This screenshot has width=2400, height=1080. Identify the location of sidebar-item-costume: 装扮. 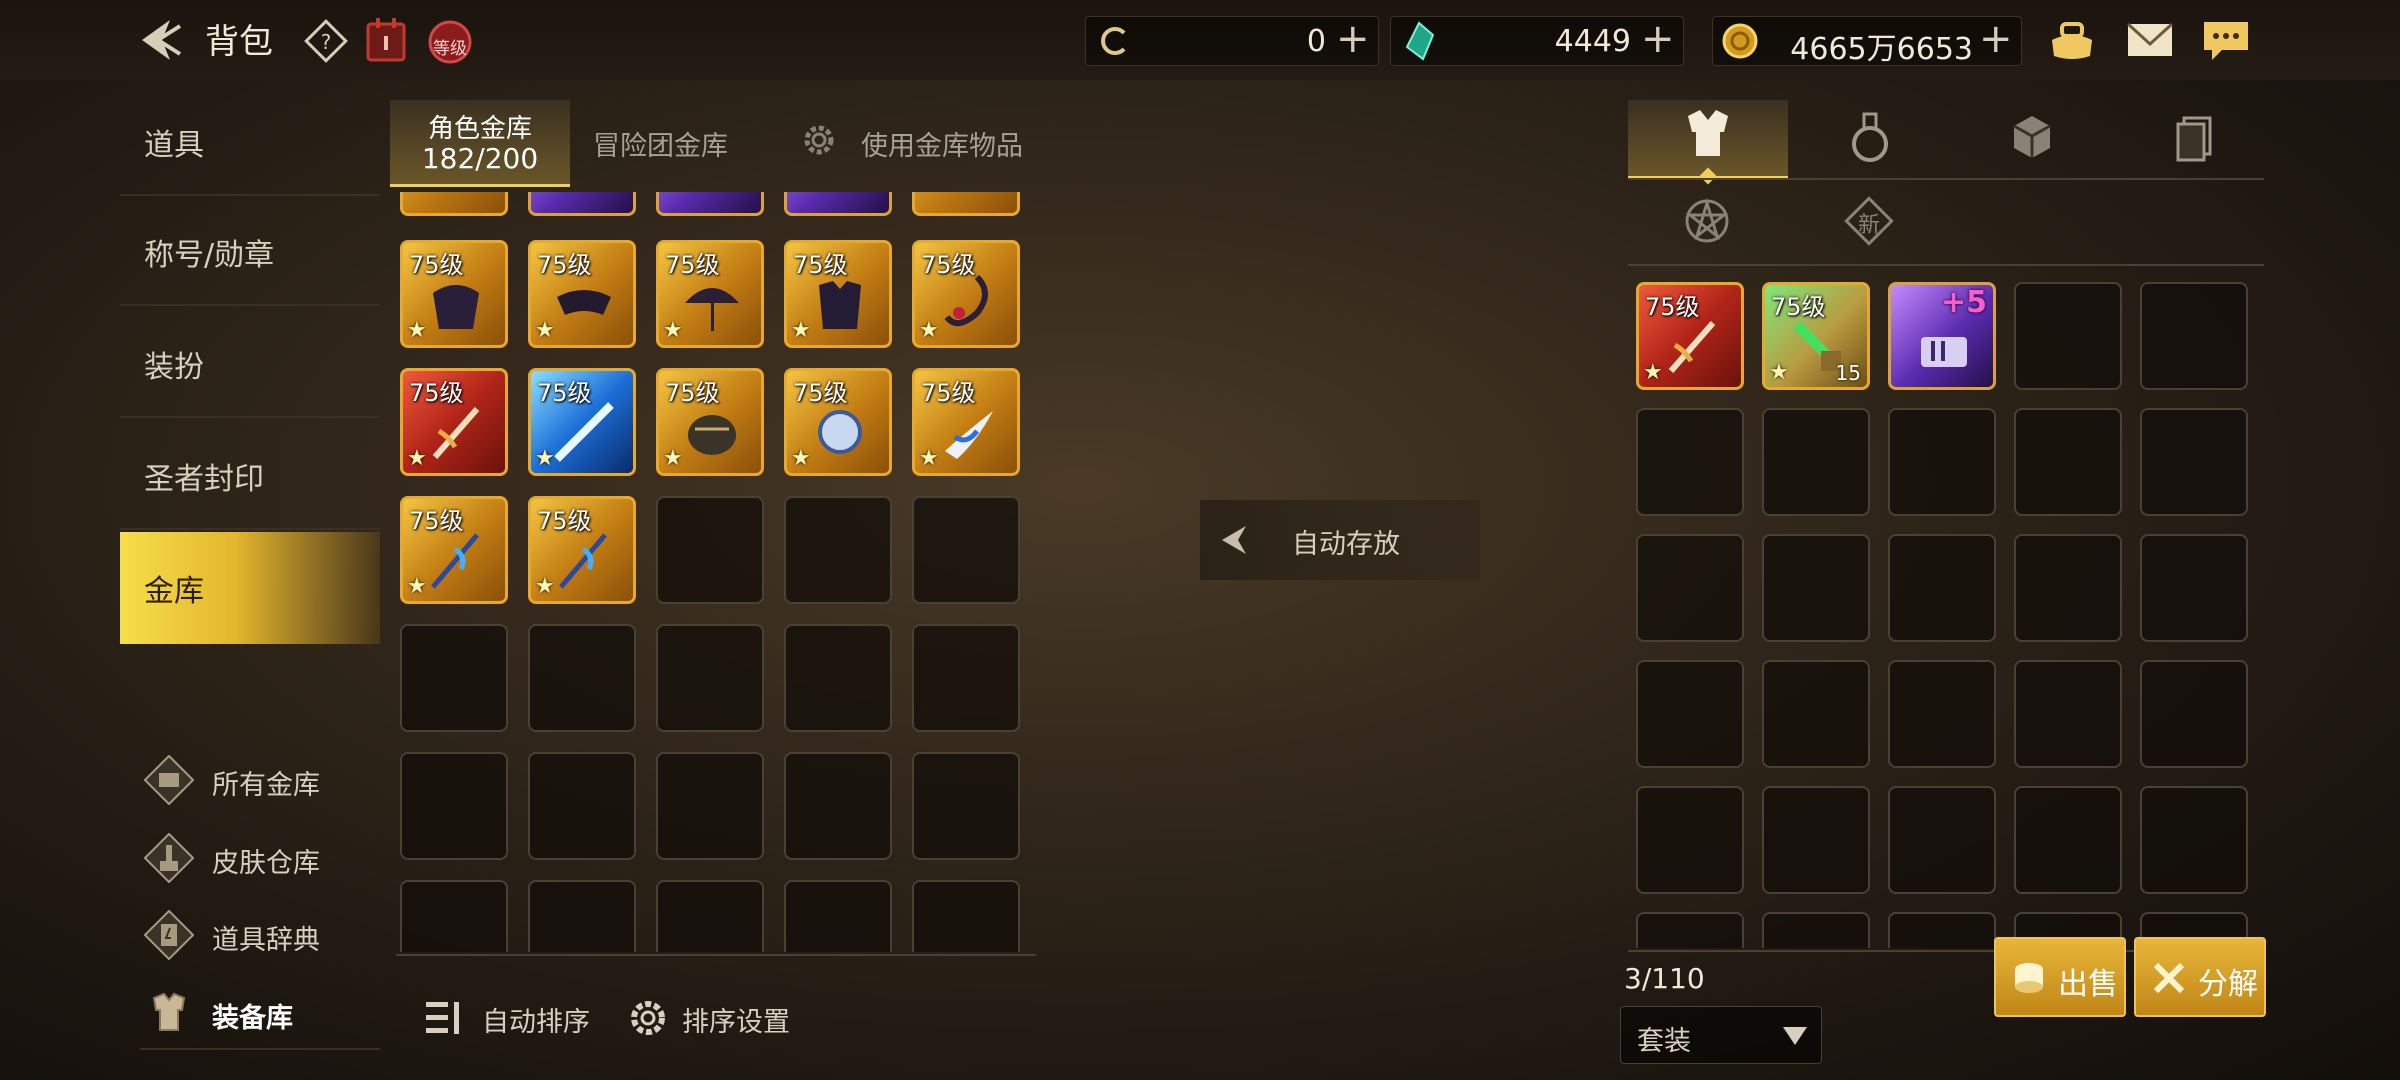
(250, 363).